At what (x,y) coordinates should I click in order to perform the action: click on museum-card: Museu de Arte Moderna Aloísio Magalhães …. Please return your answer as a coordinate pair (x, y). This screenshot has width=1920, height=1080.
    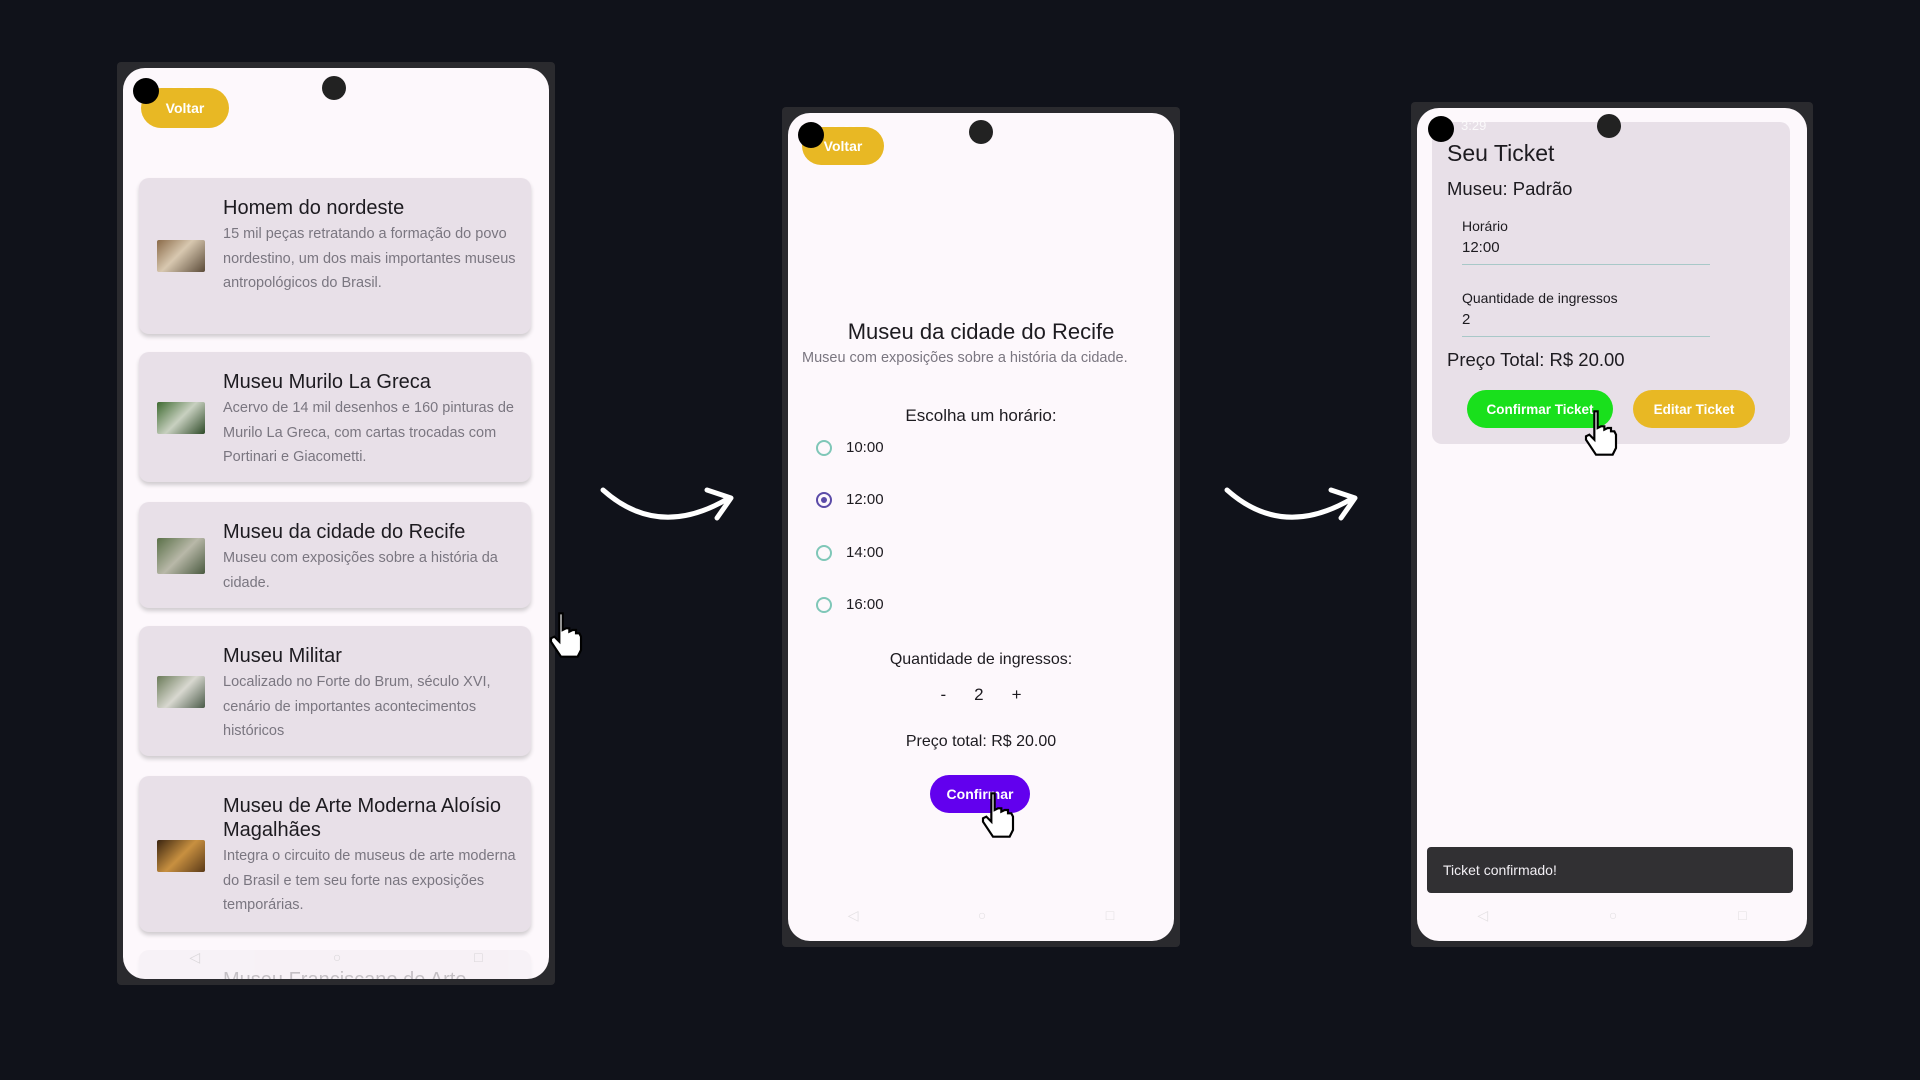
    Looking at the image, I should click on (335, 854).